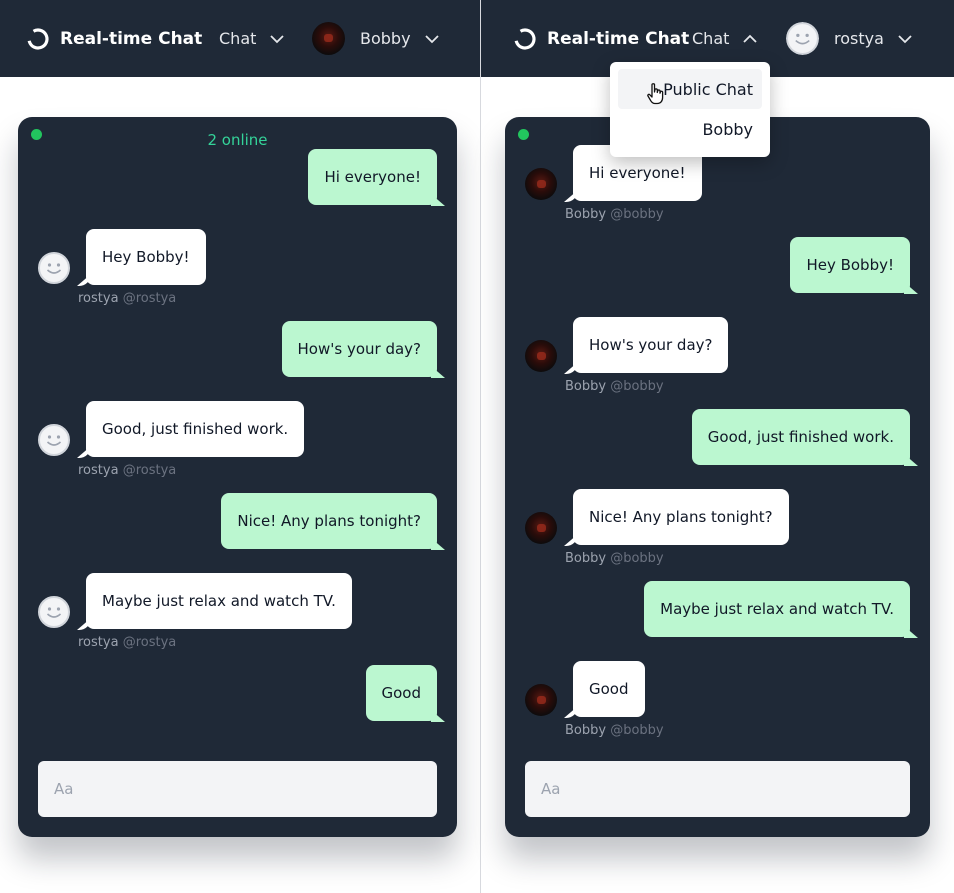 Image resolution: width=954 pixels, height=893 pixels. What do you see at coordinates (329, 521) in the screenshot?
I see `message-bubble-outgoing: Nice! Any plans tonight?` at bounding box center [329, 521].